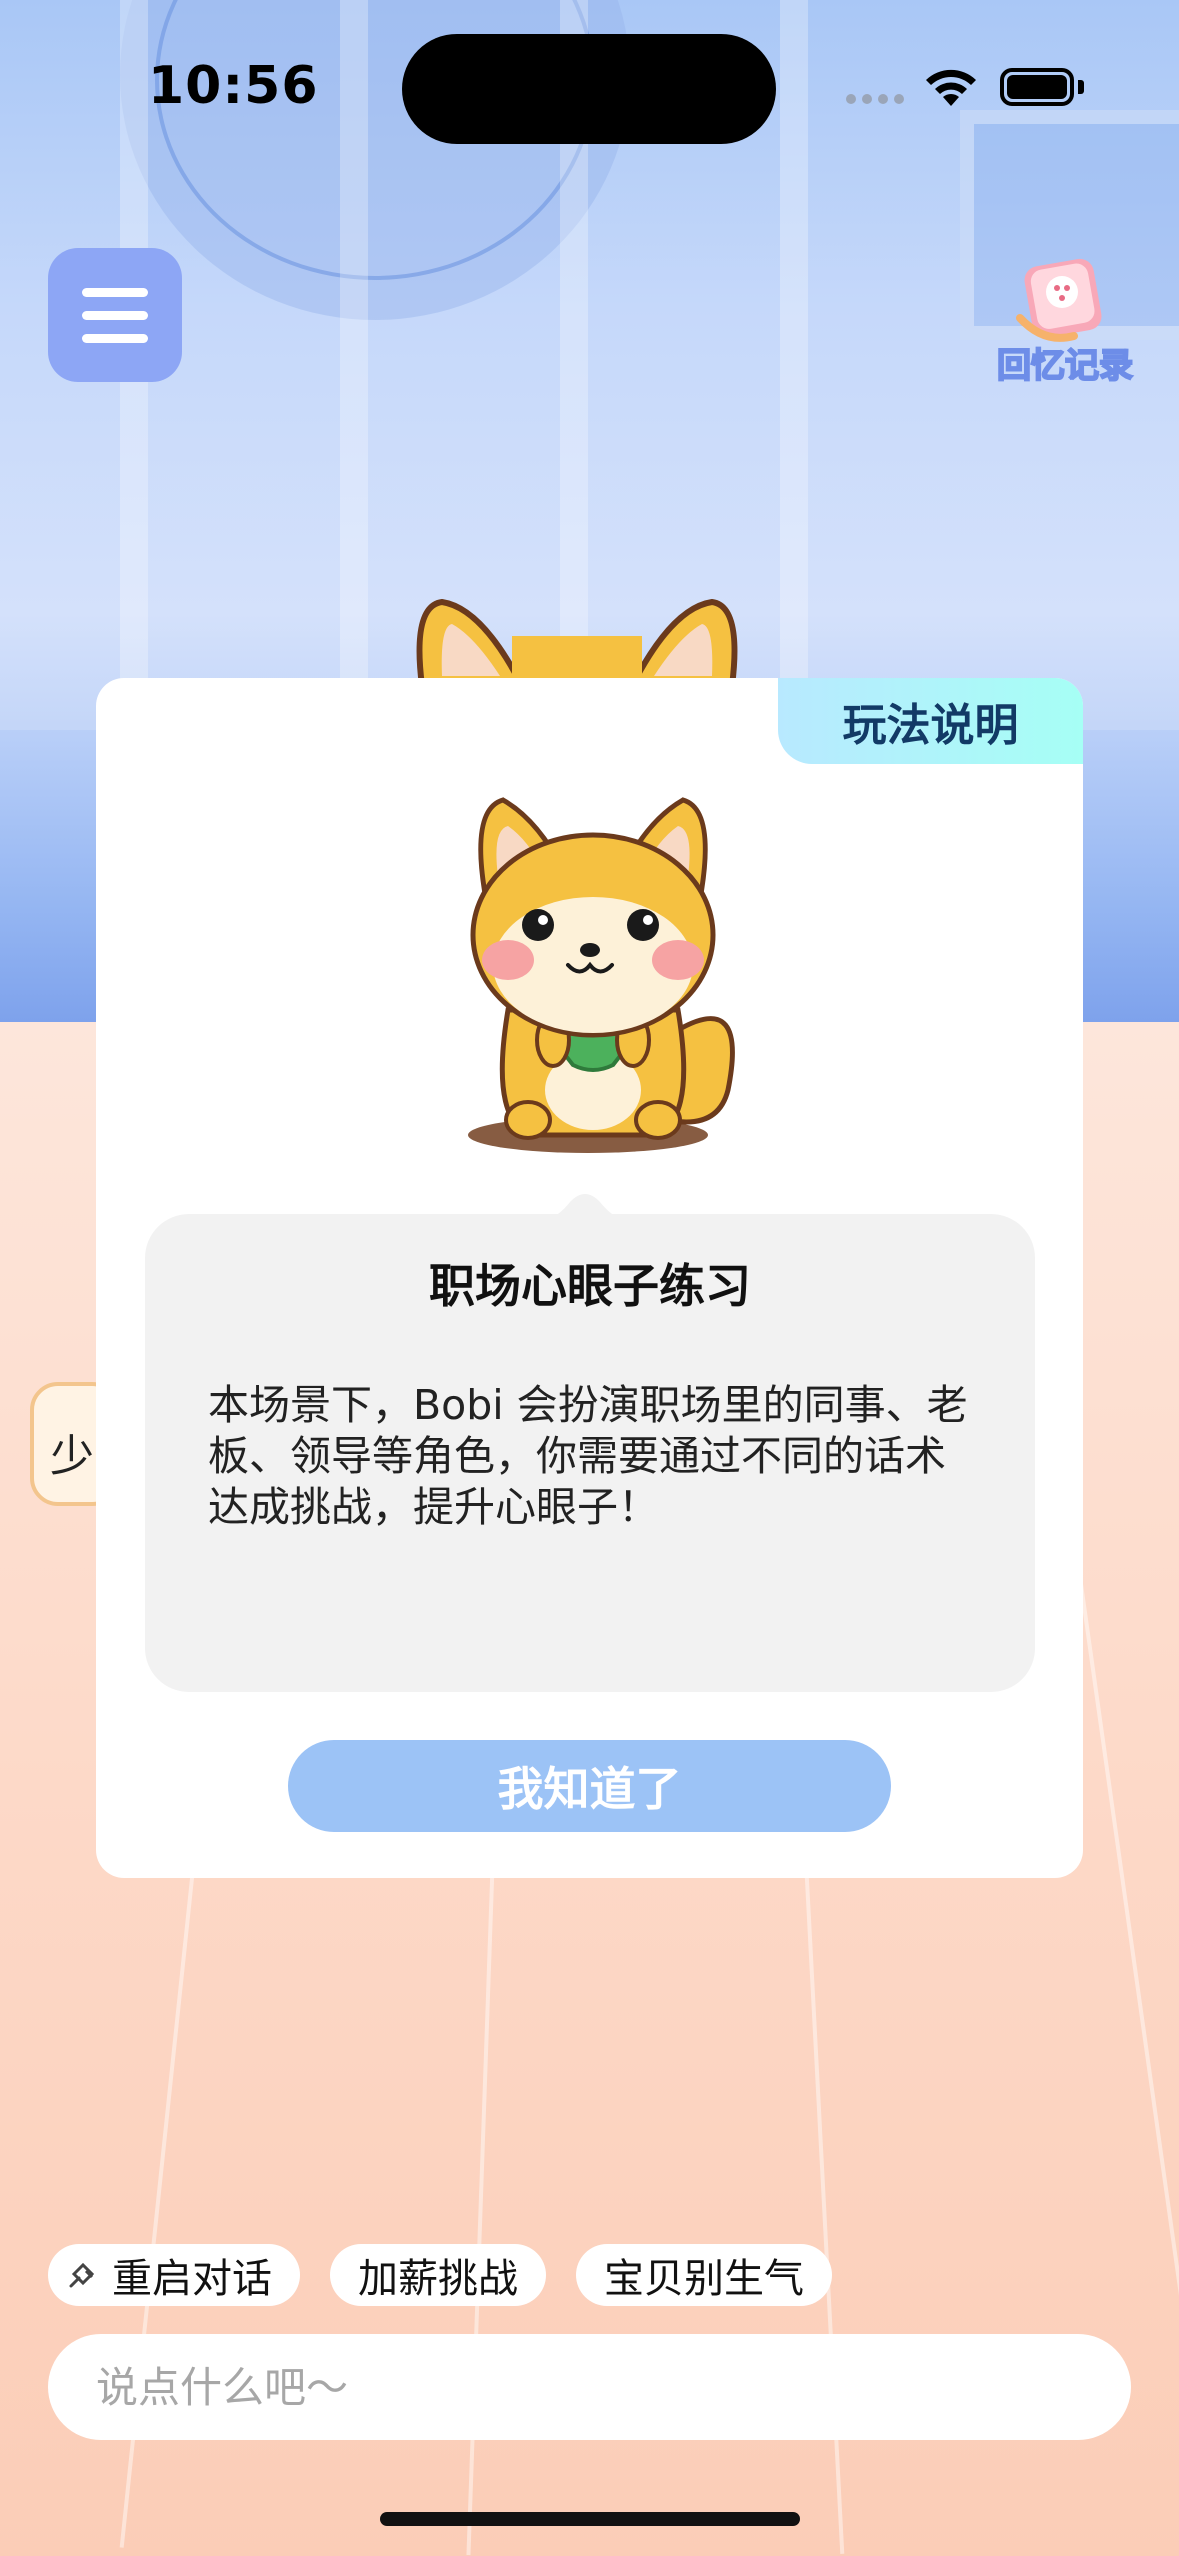 Image resolution: width=1179 pixels, height=2556 pixels. I want to click on quick-reply-raise-challenge: 加薪挑战, so click(438, 2275).